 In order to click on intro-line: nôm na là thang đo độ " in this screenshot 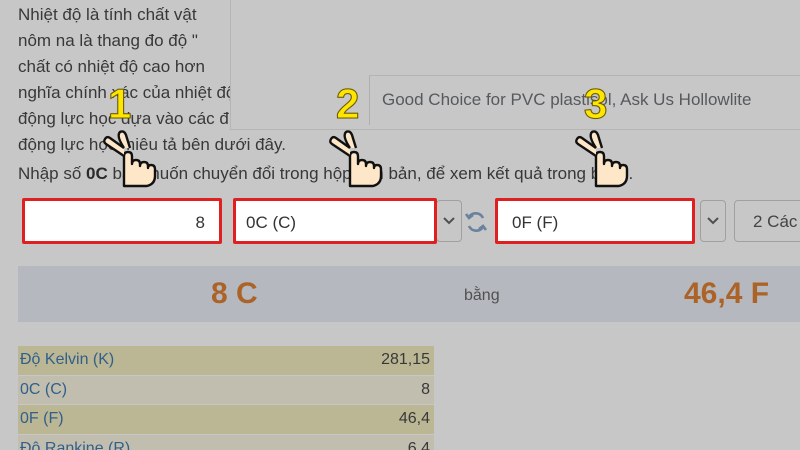, I will do `click(108, 40)`.